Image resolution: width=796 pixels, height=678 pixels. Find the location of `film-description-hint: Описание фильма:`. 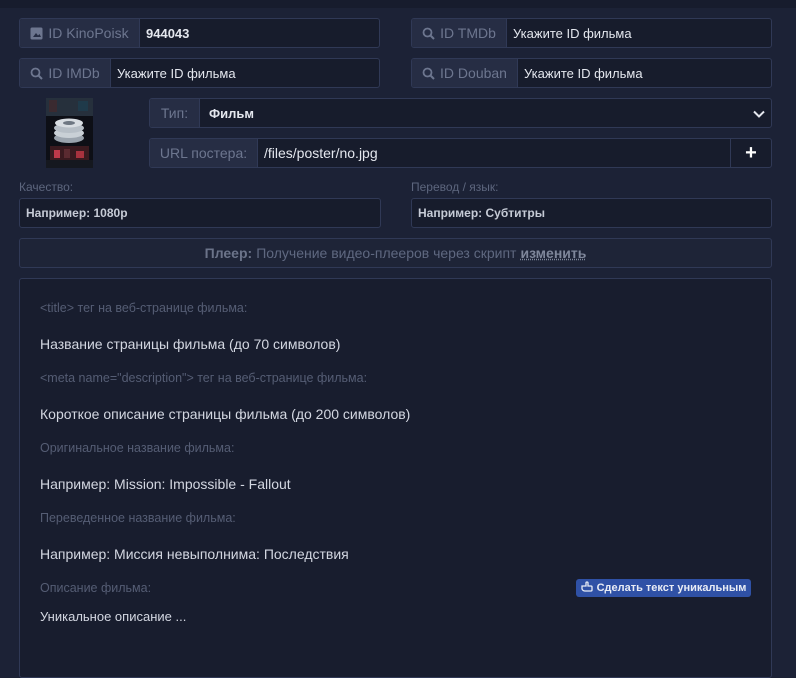

film-description-hint: Описание фильма: is located at coordinates (96, 588).